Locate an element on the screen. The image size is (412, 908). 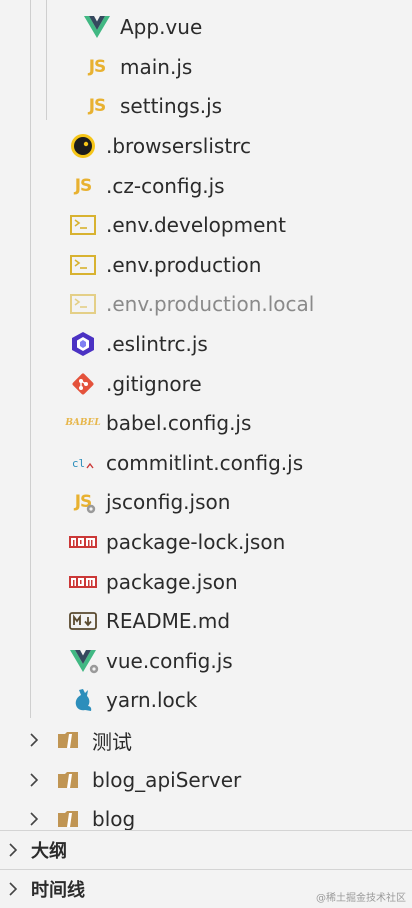
file-item-vue-config-js: vue.config.js is located at coordinates (206, 661).